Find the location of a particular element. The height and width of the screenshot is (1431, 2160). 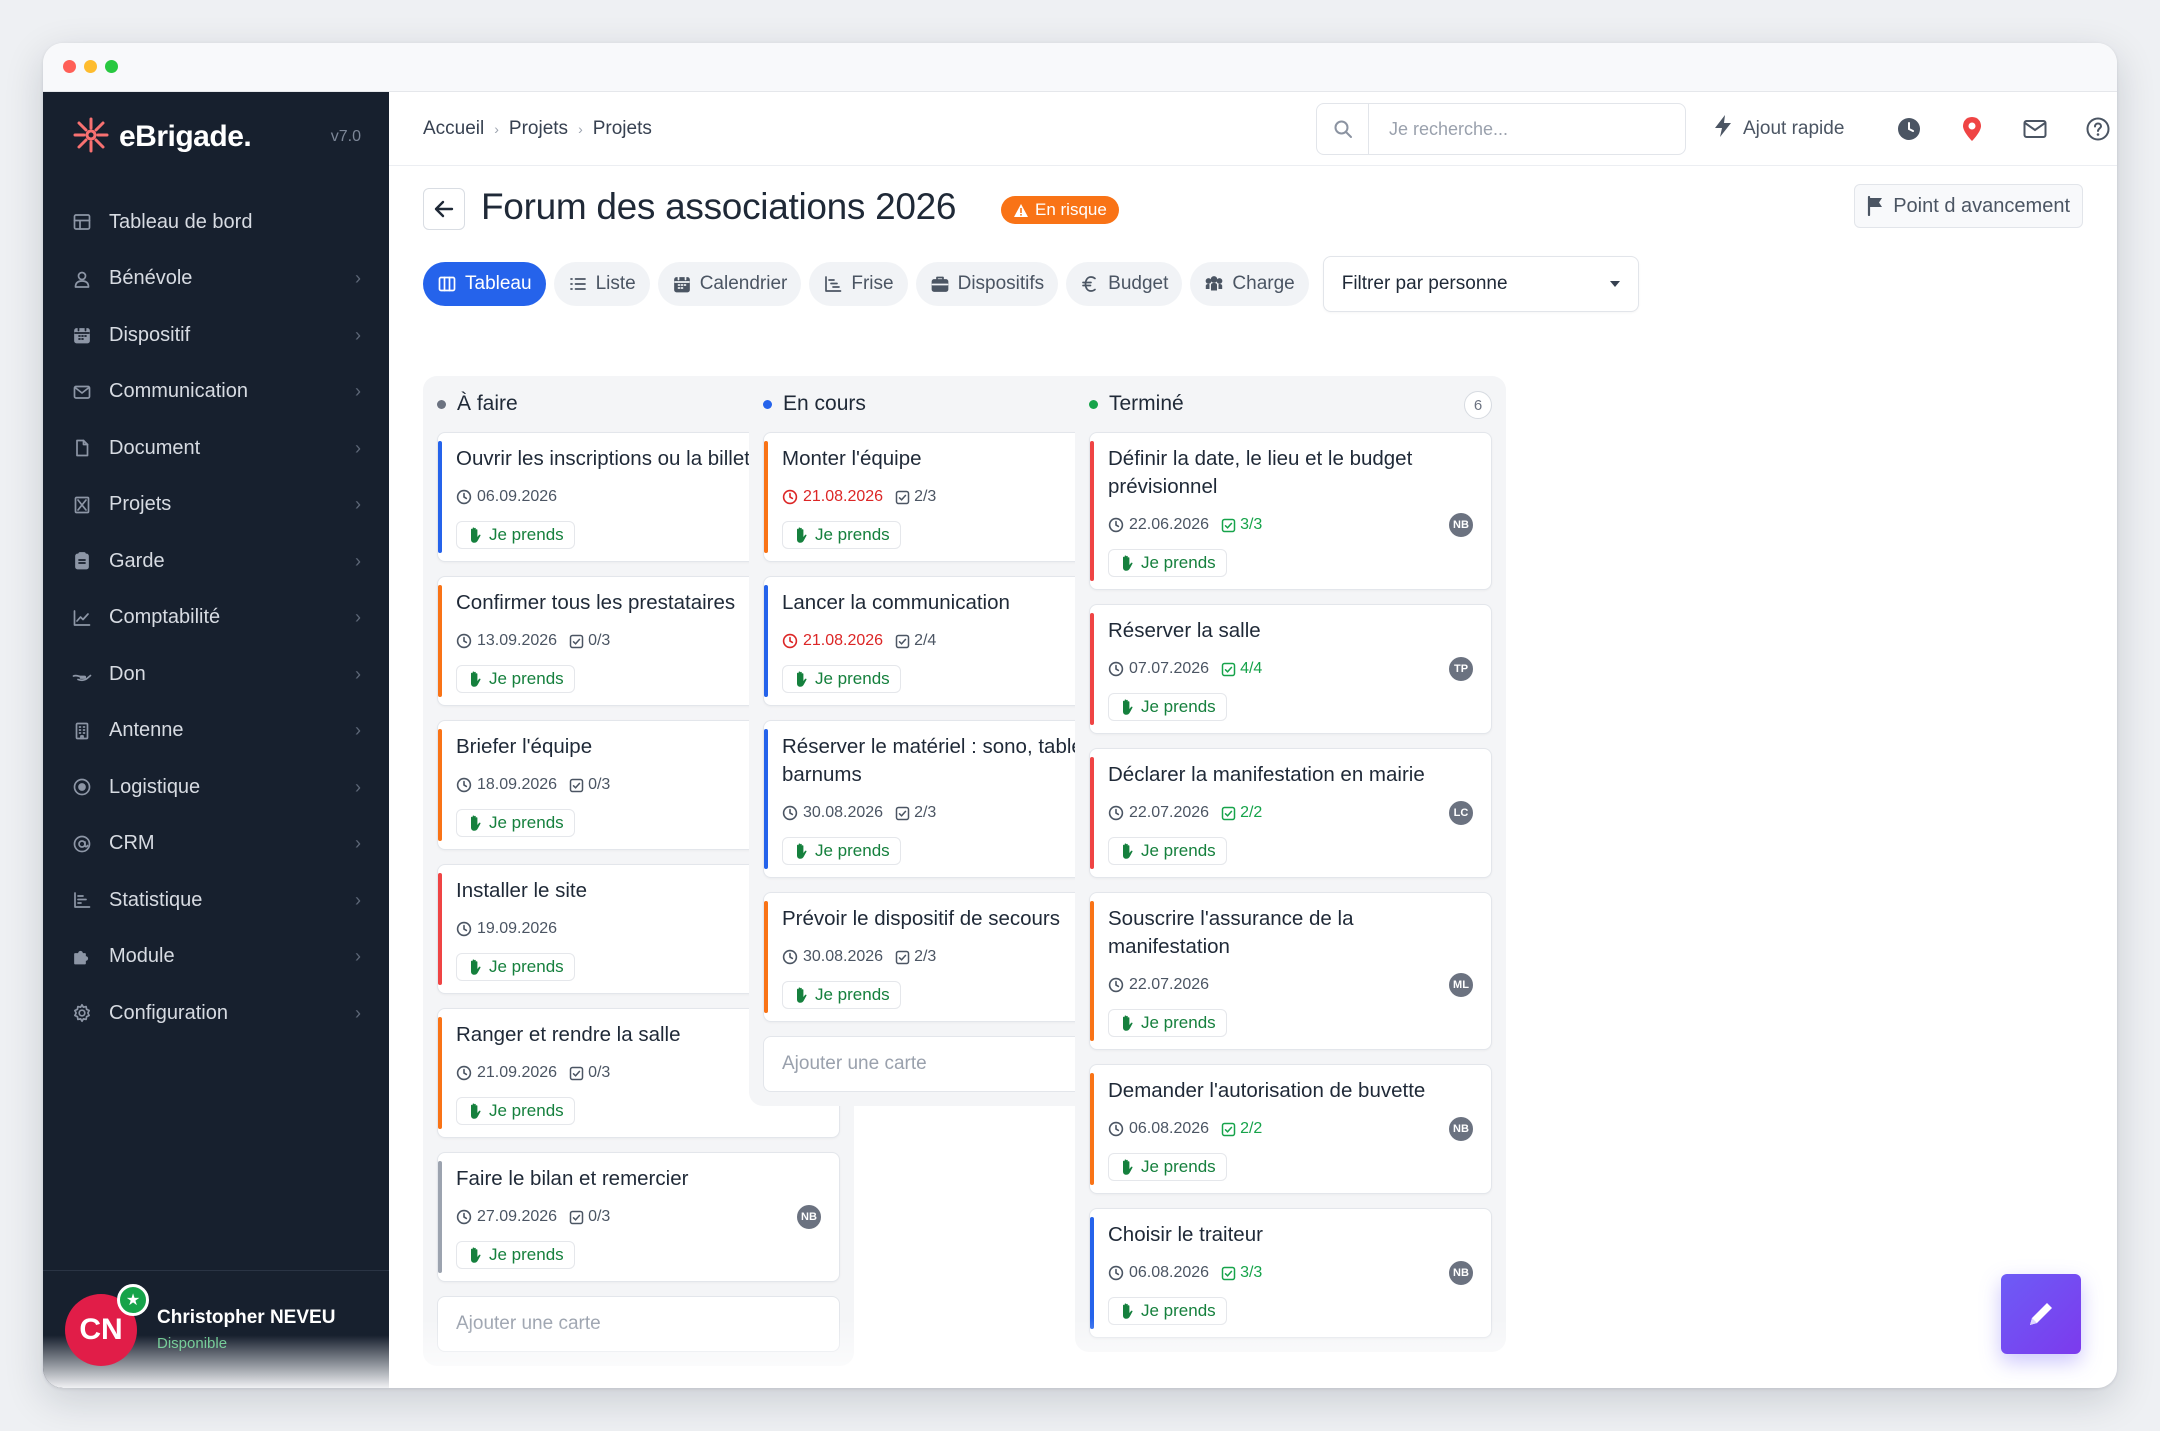

sidebar-item-don: Don › is located at coordinates (216, 674).